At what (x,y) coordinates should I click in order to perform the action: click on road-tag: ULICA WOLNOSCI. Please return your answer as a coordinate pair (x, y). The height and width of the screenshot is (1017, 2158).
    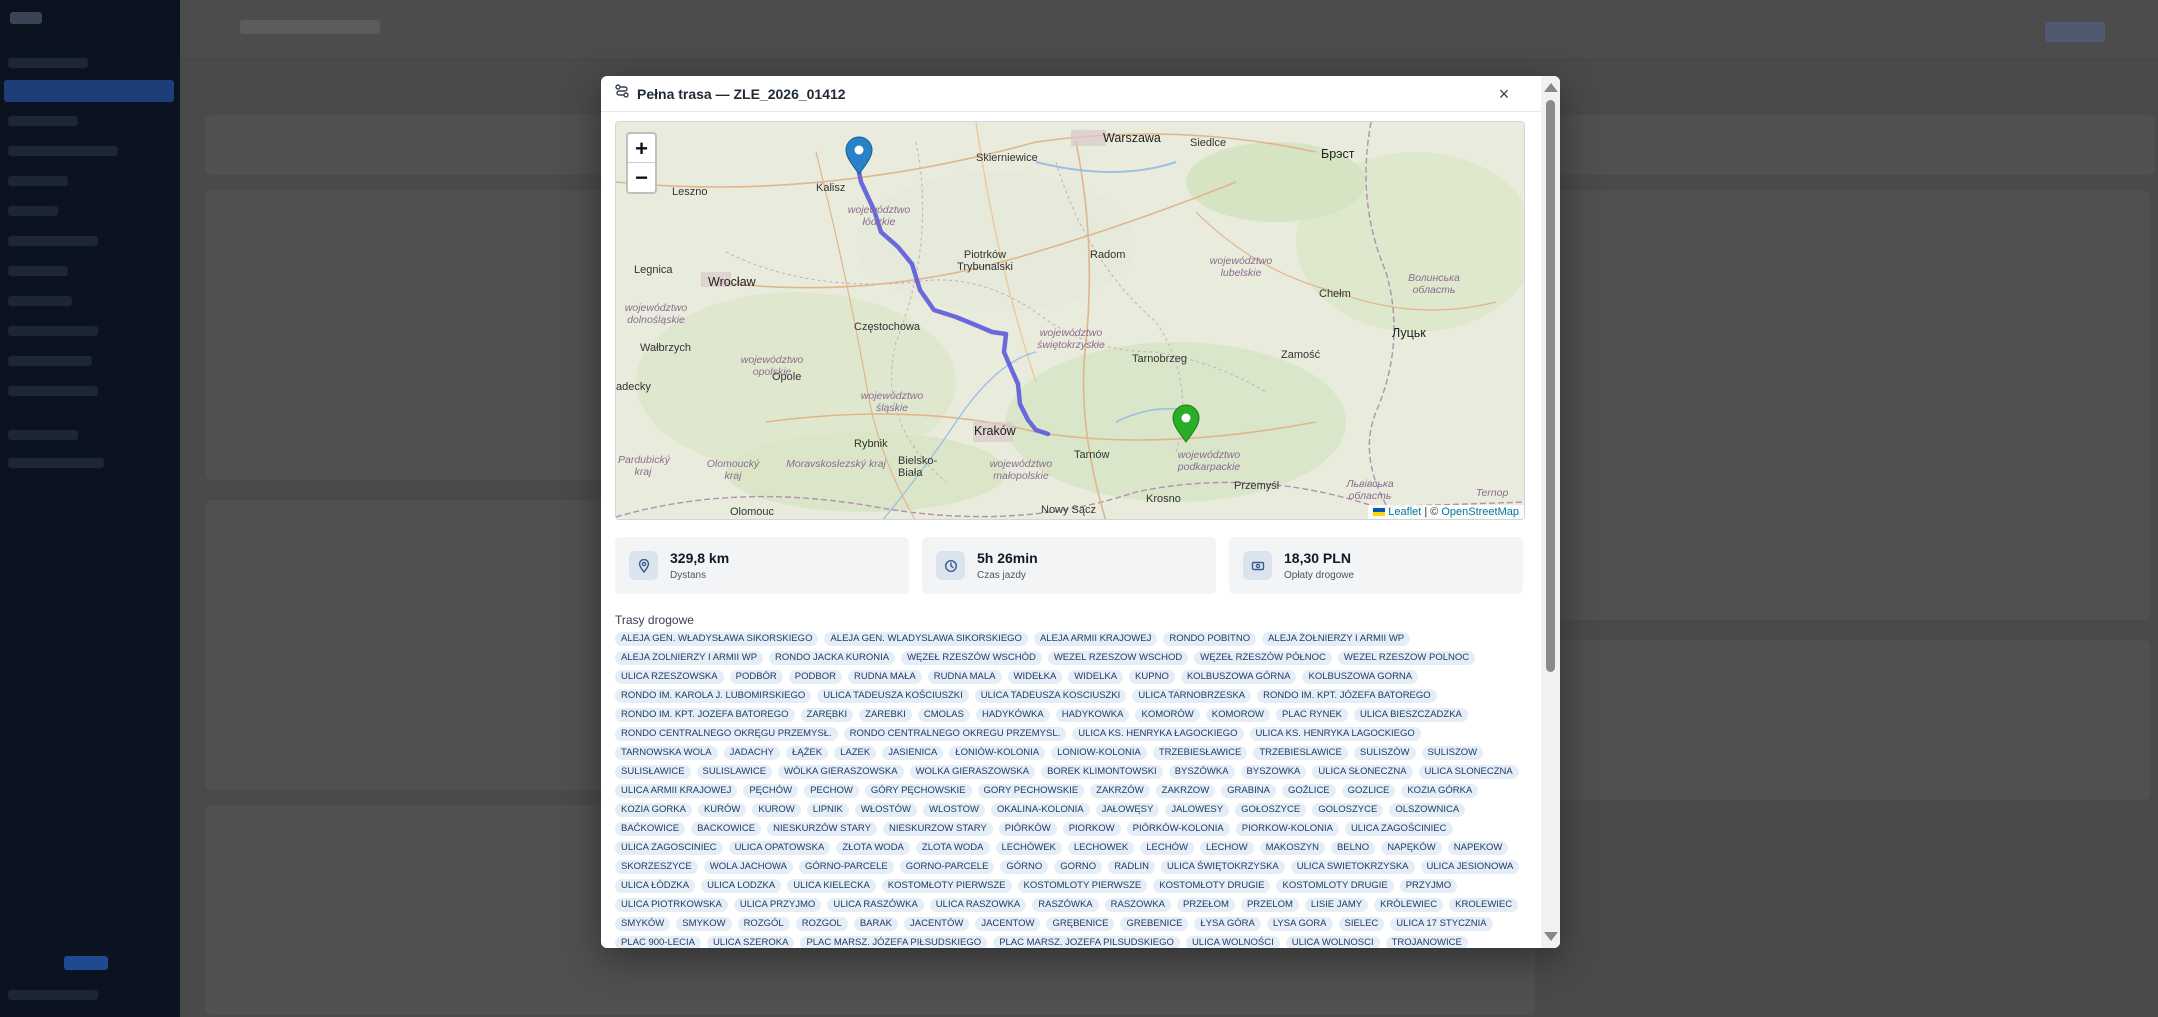
    Looking at the image, I should click on (1332, 942).